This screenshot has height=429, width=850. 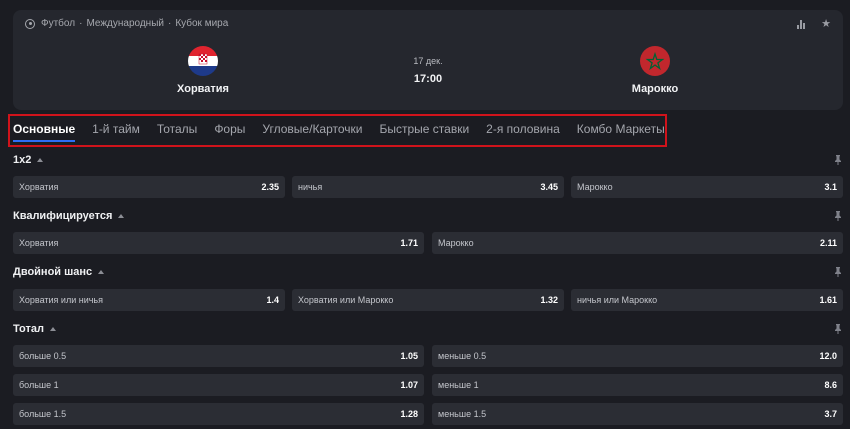 I want to click on odd-button: Марокко 2.11, so click(x=637, y=243).